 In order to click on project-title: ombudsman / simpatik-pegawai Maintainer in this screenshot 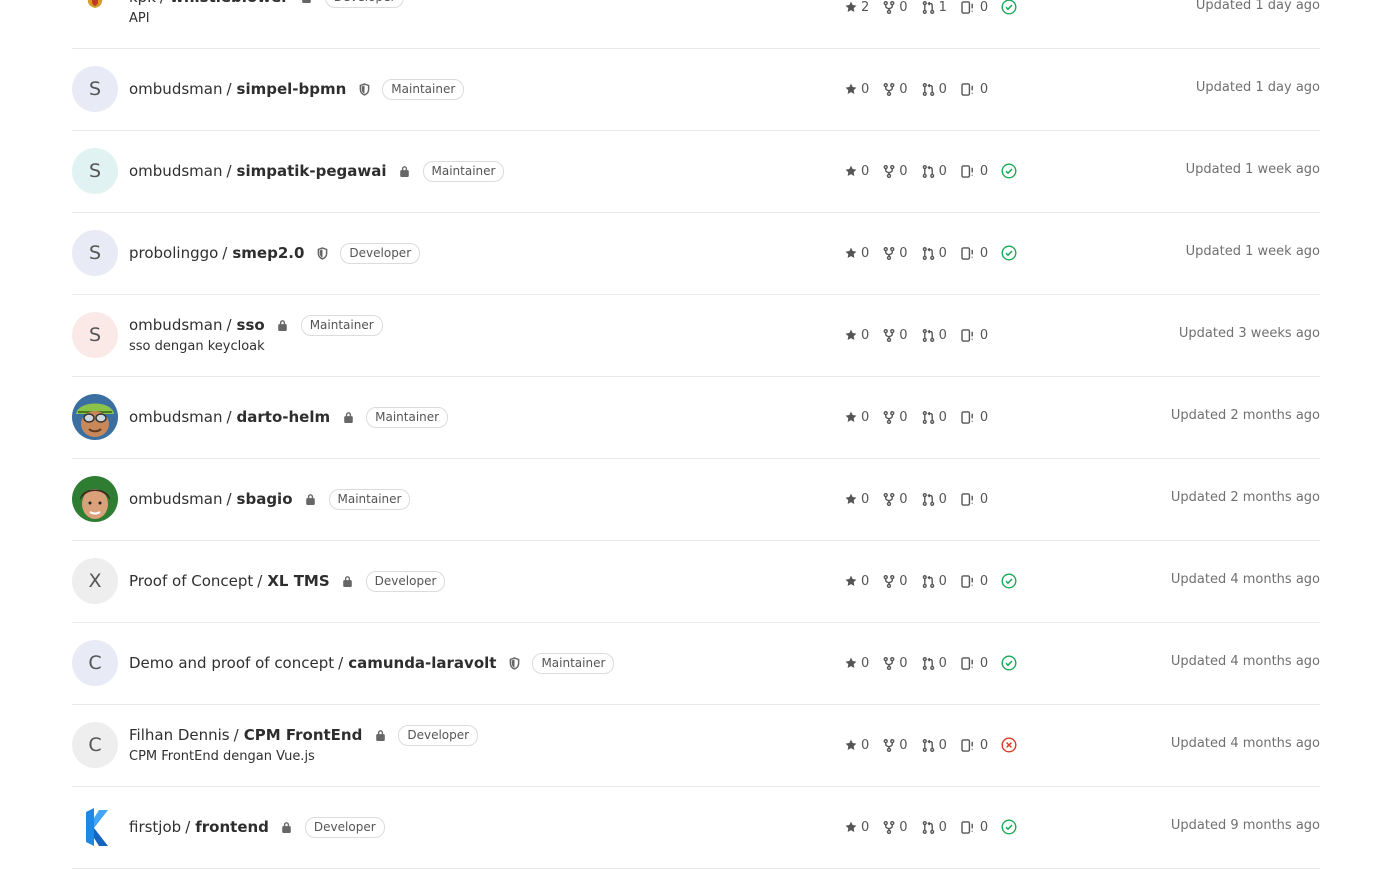, I will do `click(317, 171)`.